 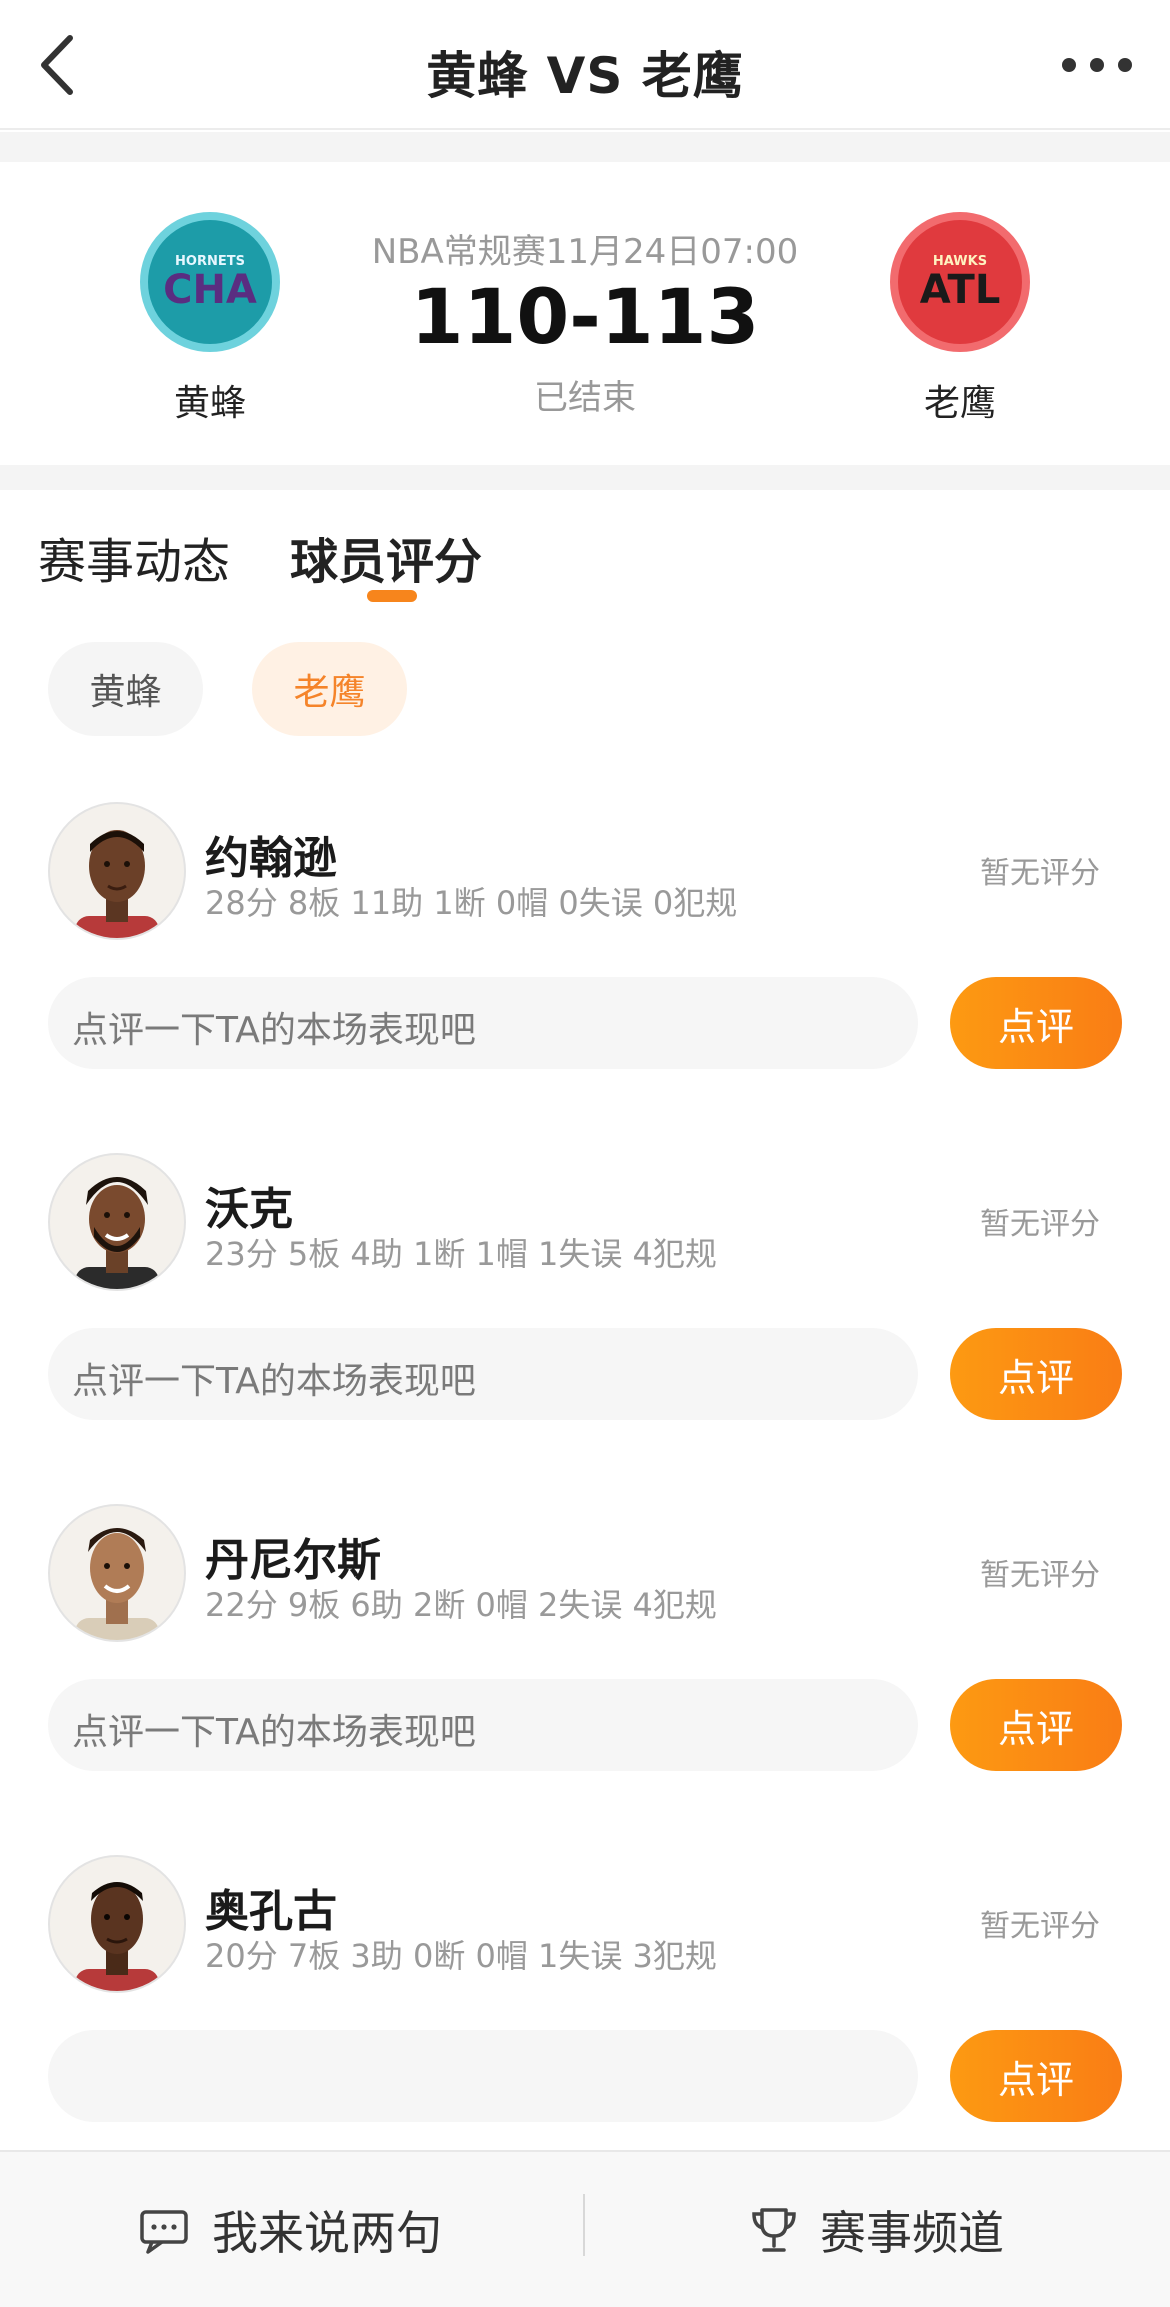 What do you see at coordinates (585, 76) in the screenshot?
I see `page-title: 黄蜂 VS 老鹰` at bounding box center [585, 76].